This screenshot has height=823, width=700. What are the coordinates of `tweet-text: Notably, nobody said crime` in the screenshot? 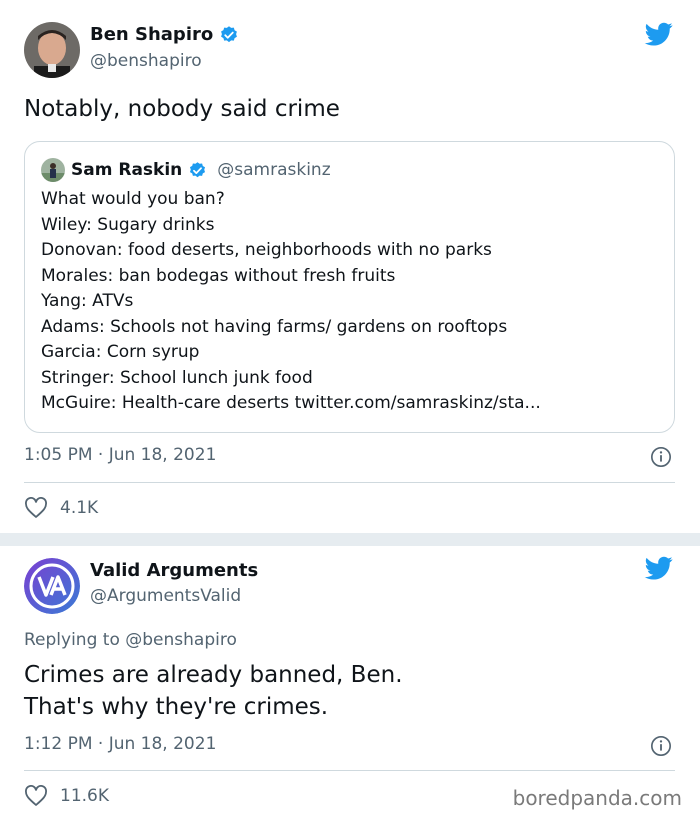 It's located at (182, 109).